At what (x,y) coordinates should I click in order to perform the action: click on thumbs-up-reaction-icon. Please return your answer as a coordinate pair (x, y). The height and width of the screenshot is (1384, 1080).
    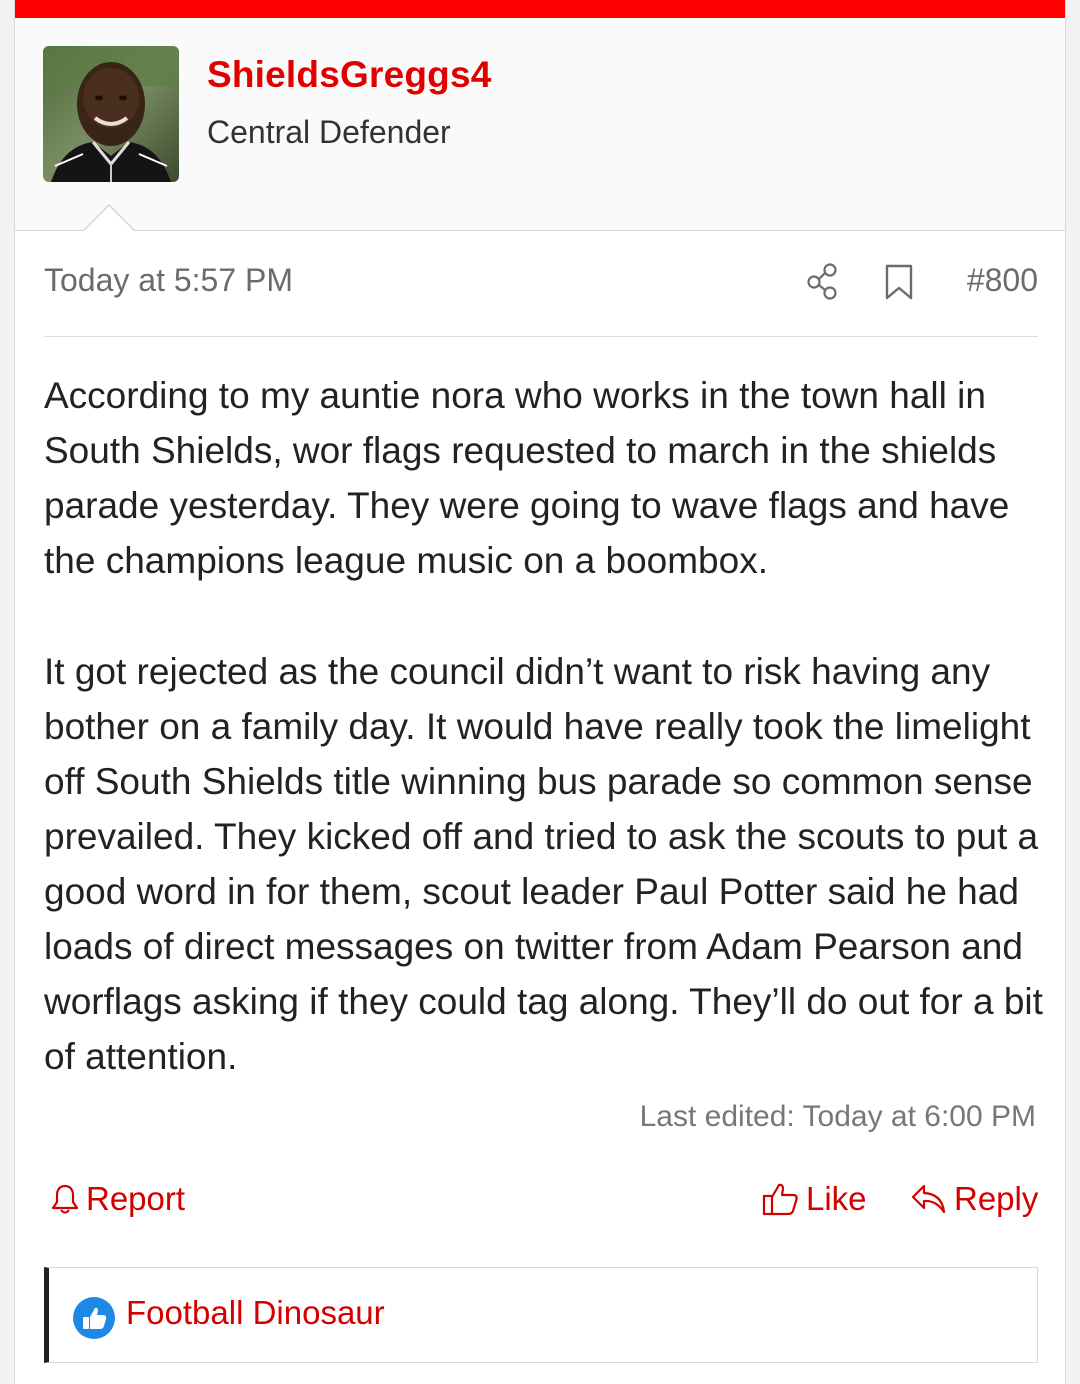
    Looking at the image, I should click on (94, 1318).